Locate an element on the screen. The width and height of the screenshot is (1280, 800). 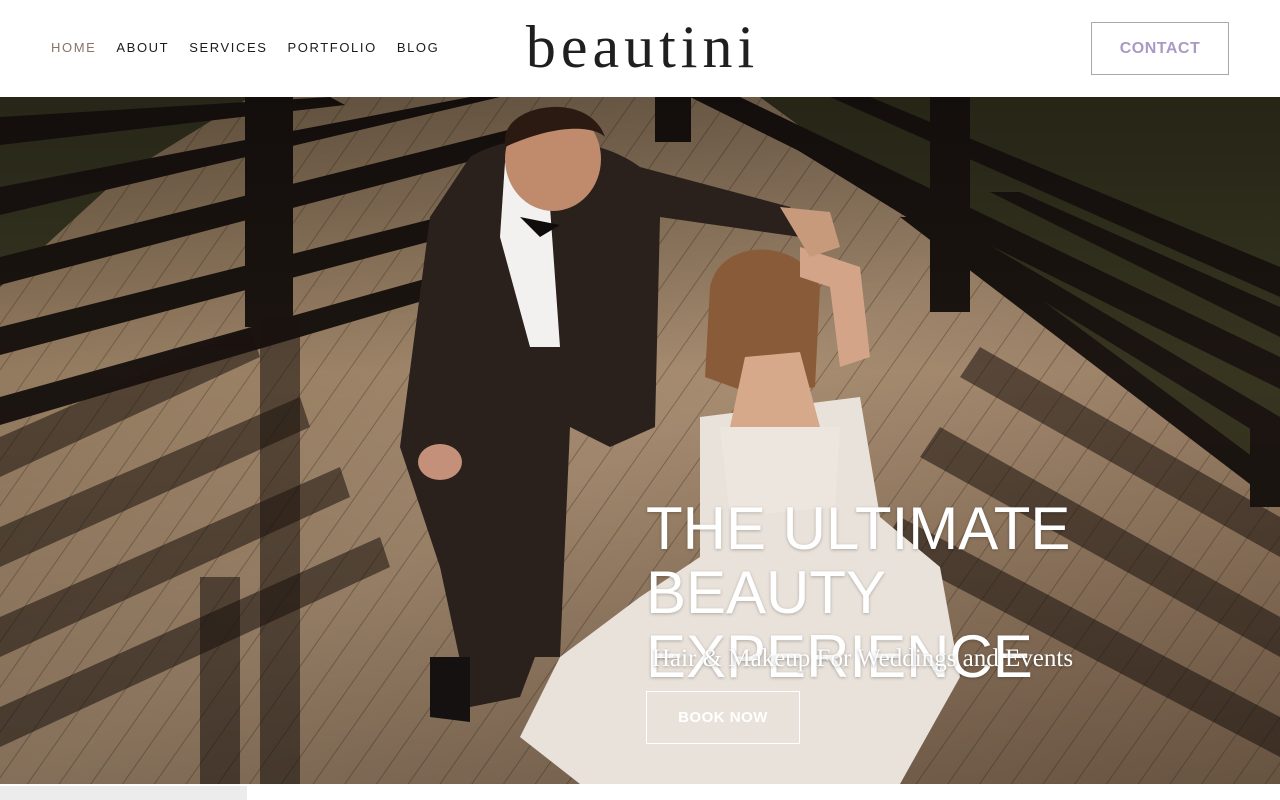
nav-home: HOME is located at coordinates (73, 48).